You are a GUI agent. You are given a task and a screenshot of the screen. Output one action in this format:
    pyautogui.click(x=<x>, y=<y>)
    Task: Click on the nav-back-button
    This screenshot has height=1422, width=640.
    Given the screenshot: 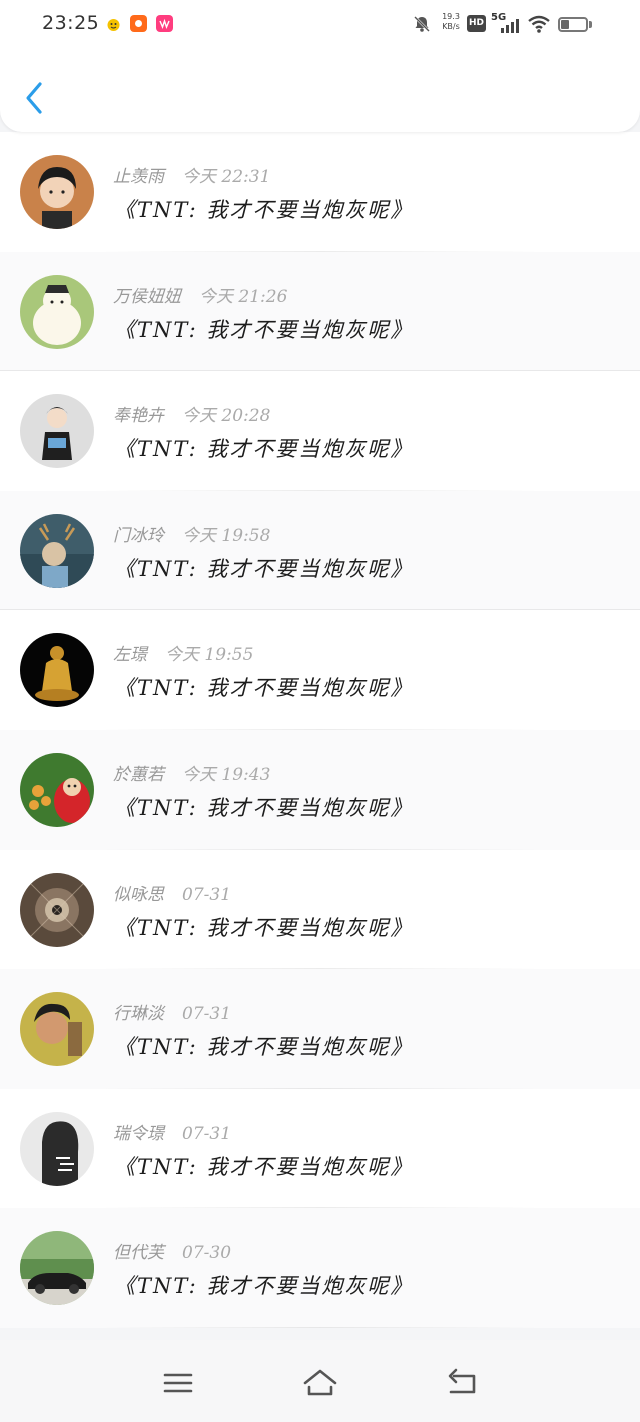 What is the action you would take?
    pyautogui.click(x=462, y=1383)
    